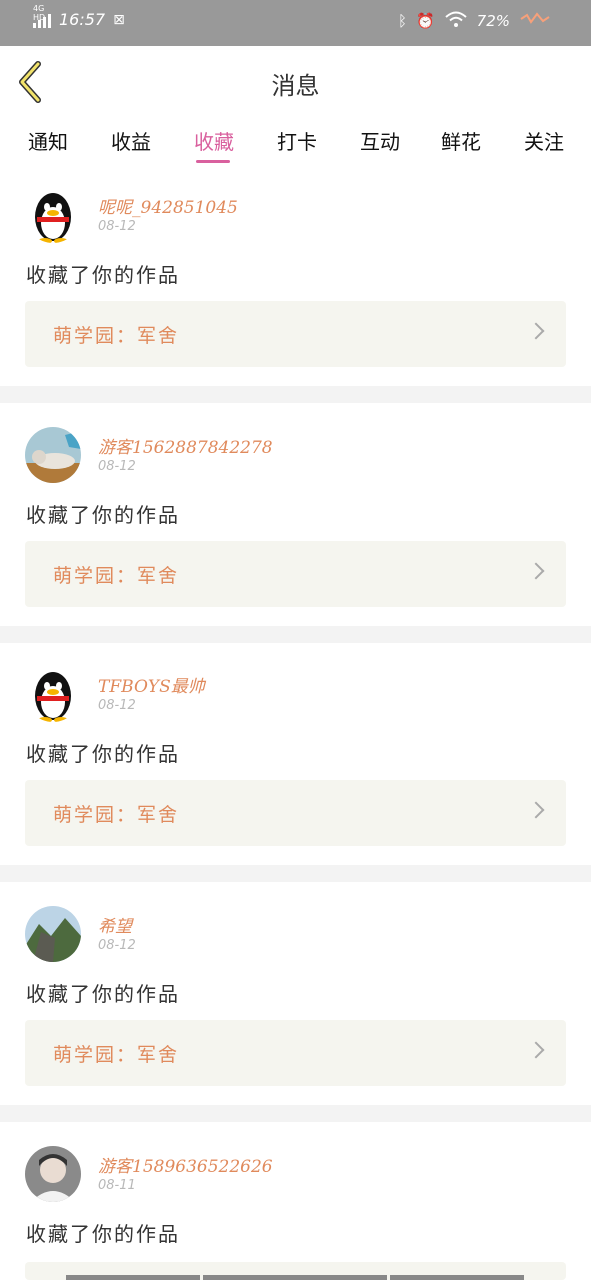 This screenshot has height=1280, width=591. I want to click on bluetooth-icon: ᛒ, so click(402, 21).